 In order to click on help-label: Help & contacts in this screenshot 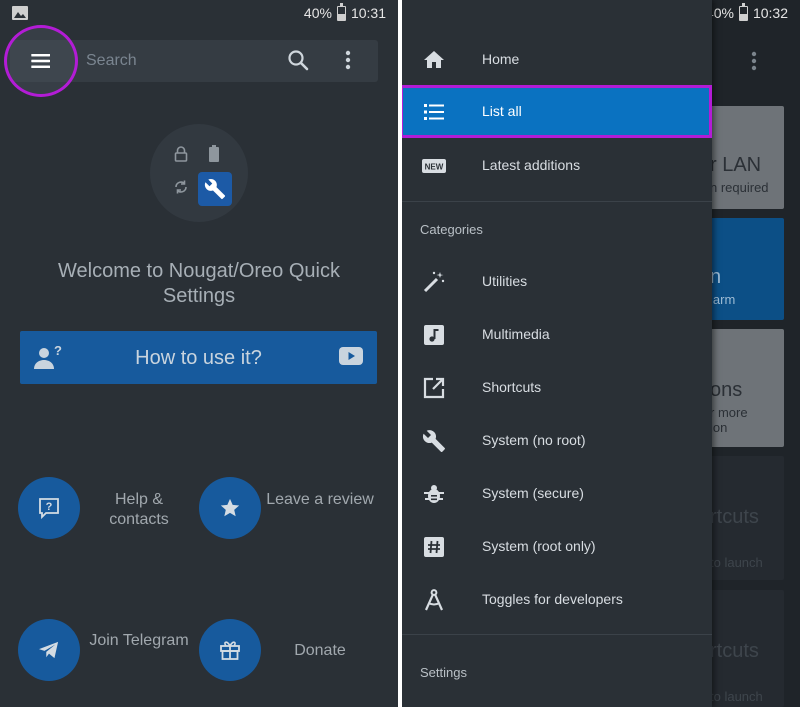, I will do `click(139, 510)`.